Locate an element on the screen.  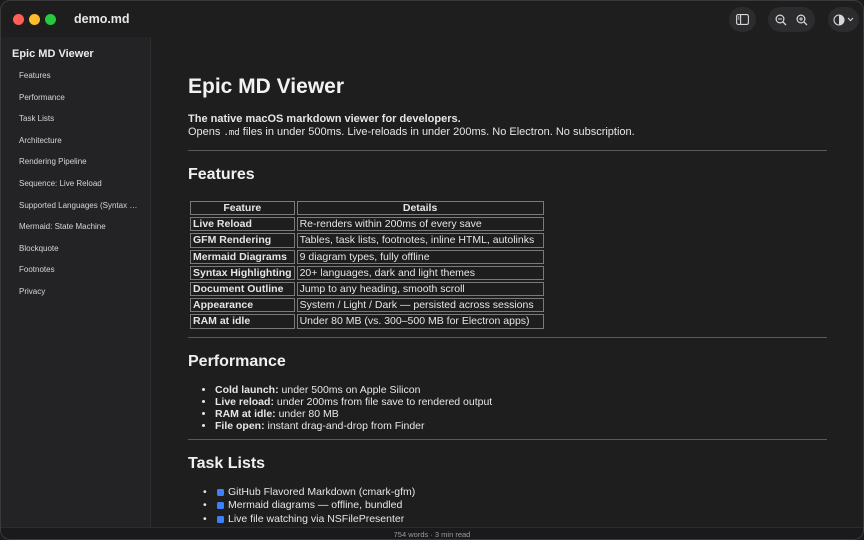
inline-code: .md is located at coordinates (231, 133).